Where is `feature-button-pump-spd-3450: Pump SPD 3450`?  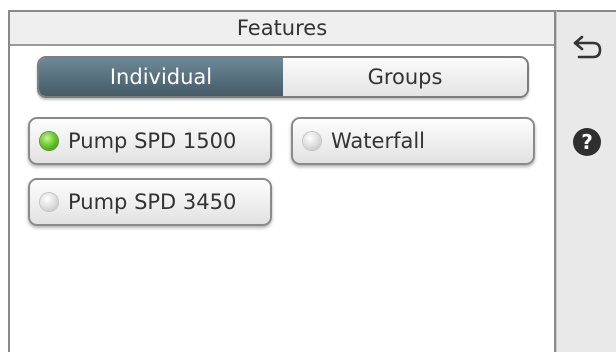 feature-button-pump-spd-3450: Pump SPD 3450 is located at coordinates (150, 202).